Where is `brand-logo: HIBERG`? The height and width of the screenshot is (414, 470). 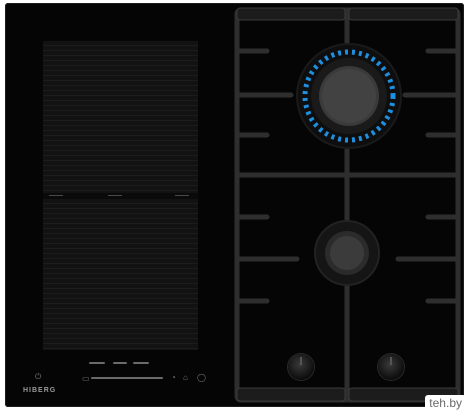 brand-logo: HIBERG is located at coordinates (40, 390).